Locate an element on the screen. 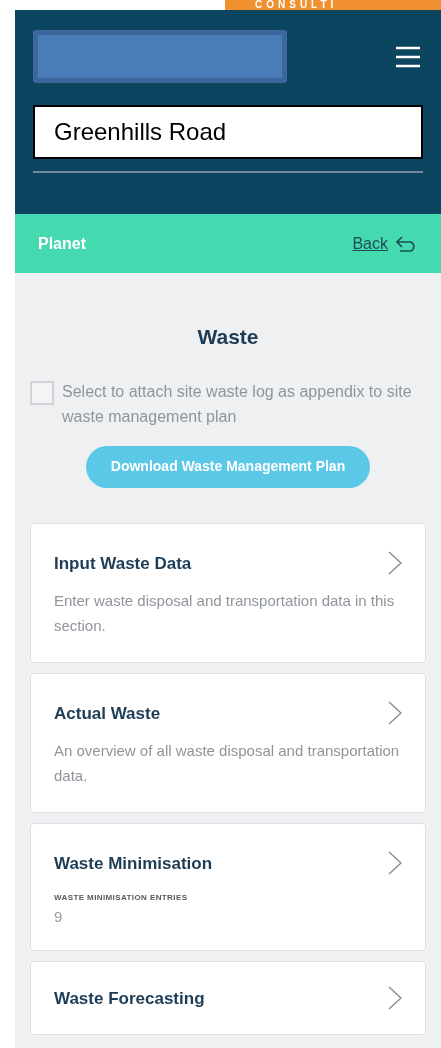 The image size is (441, 1048). nav-title: Planet is located at coordinates (62, 243).